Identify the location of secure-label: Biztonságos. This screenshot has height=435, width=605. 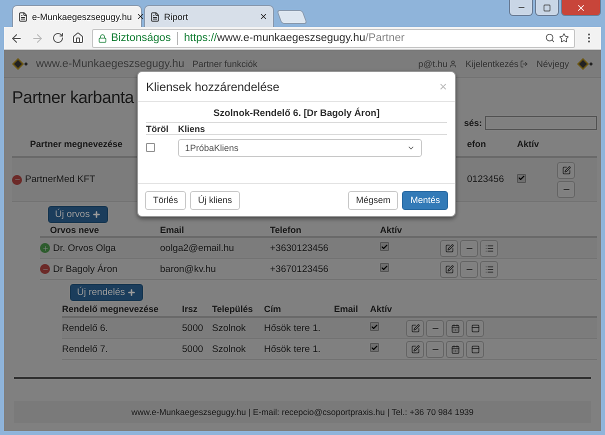
(141, 38).